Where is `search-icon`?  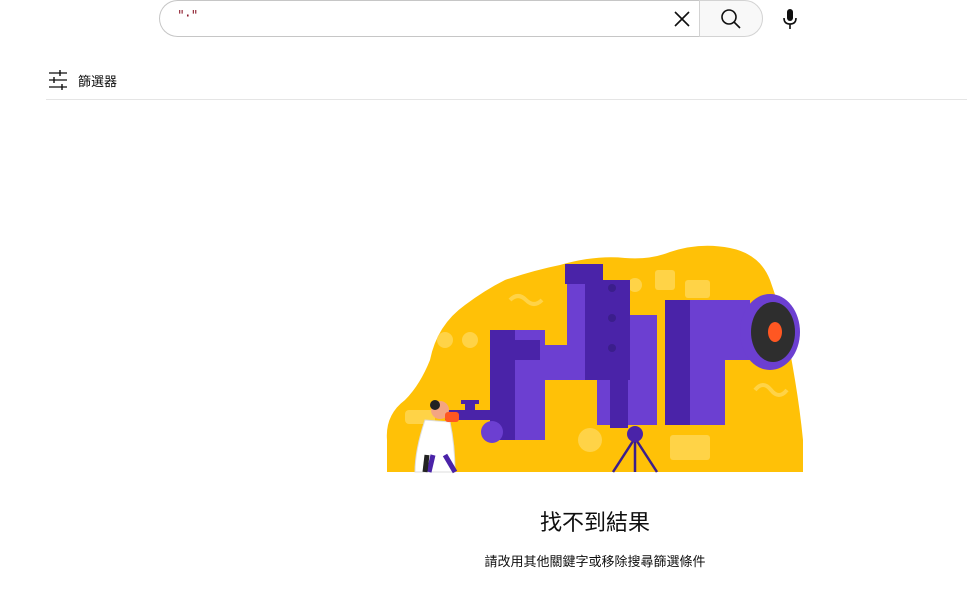 search-icon is located at coordinates (731, 18).